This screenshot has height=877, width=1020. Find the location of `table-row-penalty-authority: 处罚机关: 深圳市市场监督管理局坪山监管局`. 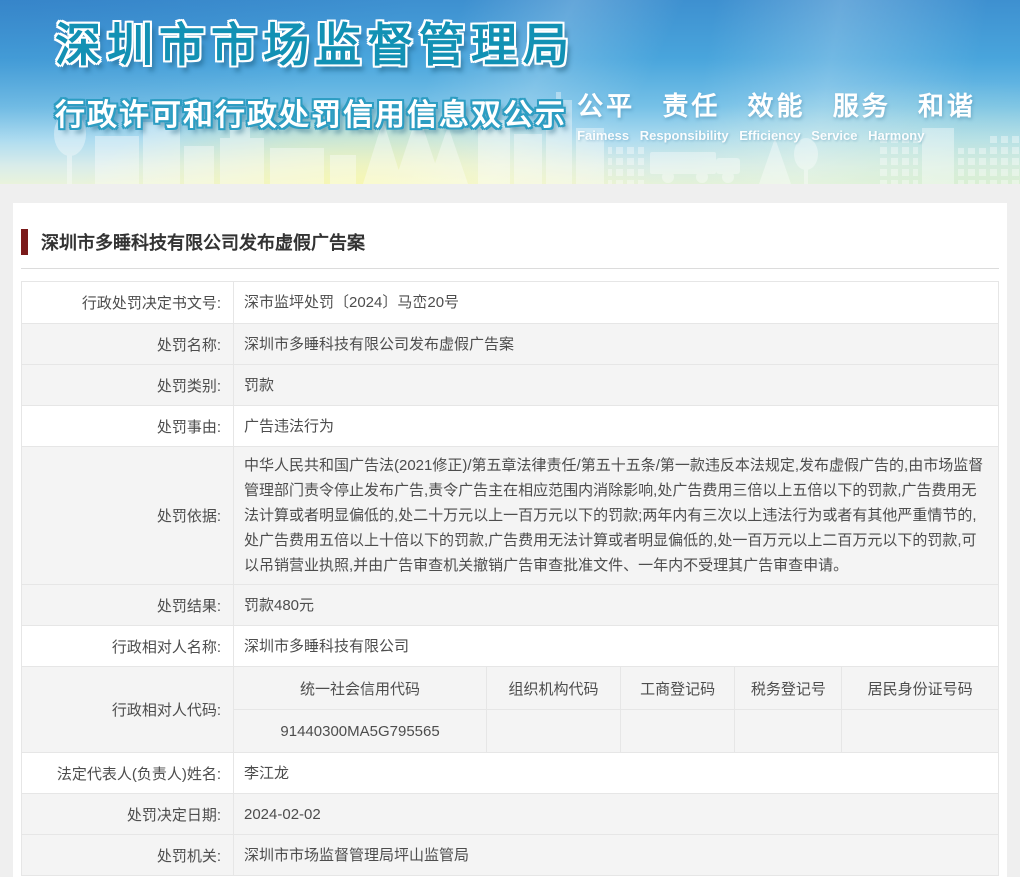

table-row-penalty-authority: 处罚机关: 深圳市市场监督管理局坪山监管局 is located at coordinates (510, 854).